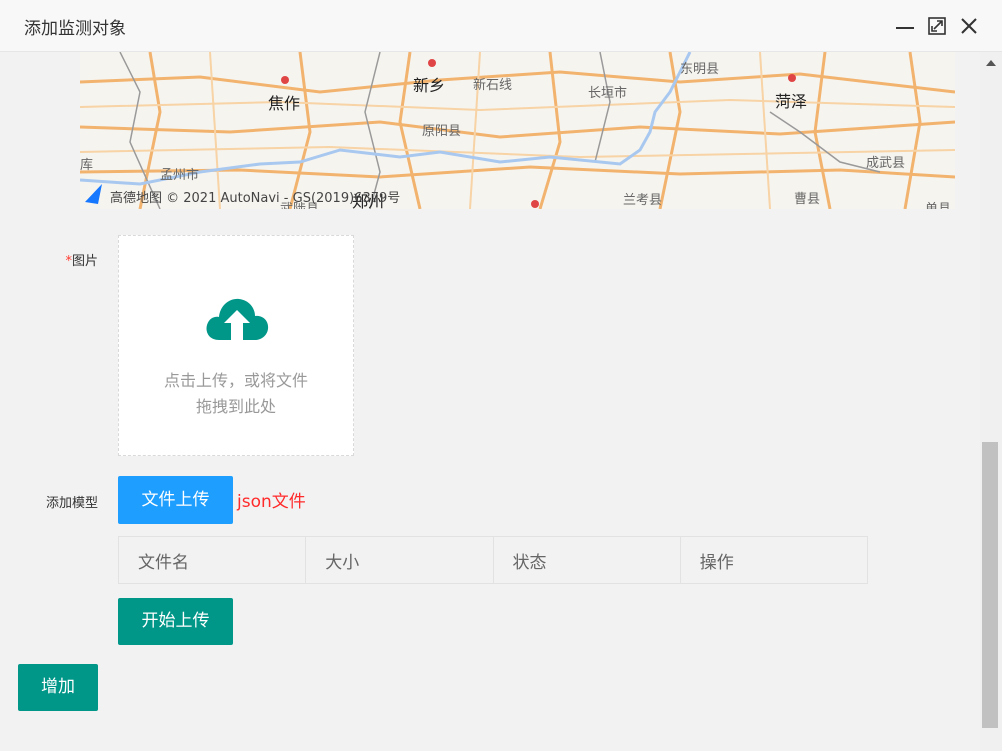  Describe the element at coordinates (58, 259) in the screenshot. I see `image-label: *图片` at that location.